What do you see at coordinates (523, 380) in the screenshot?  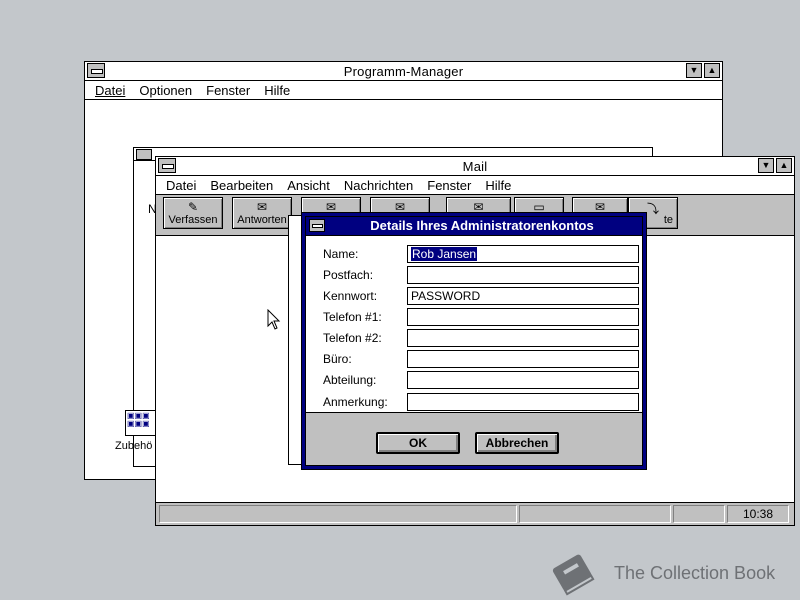 I see `abteilung-field` at bounding box center [523, 380].